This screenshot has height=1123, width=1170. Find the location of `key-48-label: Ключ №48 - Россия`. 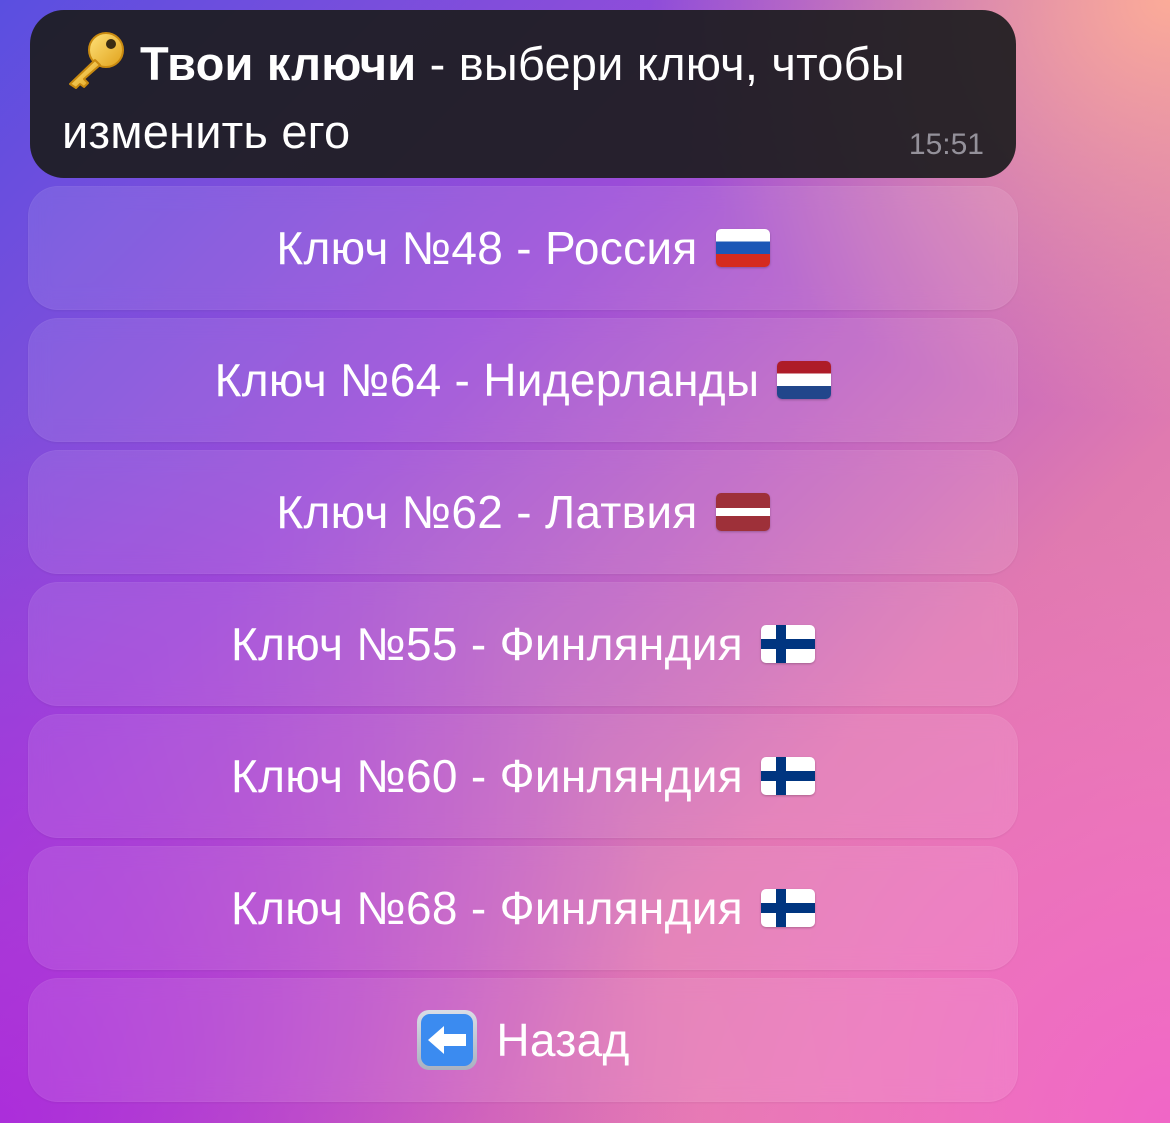

key-48-label: Ключ №48 - Россия is located at coordinates (487, 248).